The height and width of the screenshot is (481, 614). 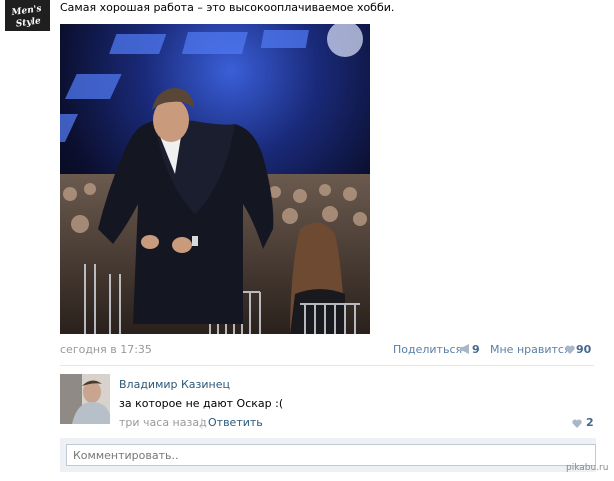 I want to click on share-count: 9, so click(x=476, y=349).